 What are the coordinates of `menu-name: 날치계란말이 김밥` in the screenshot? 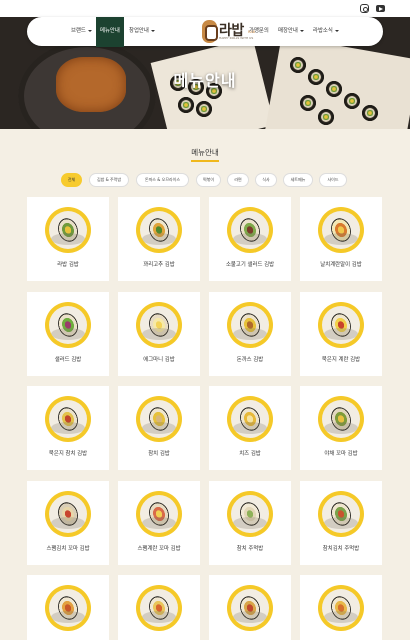 It's located at (341, 265).